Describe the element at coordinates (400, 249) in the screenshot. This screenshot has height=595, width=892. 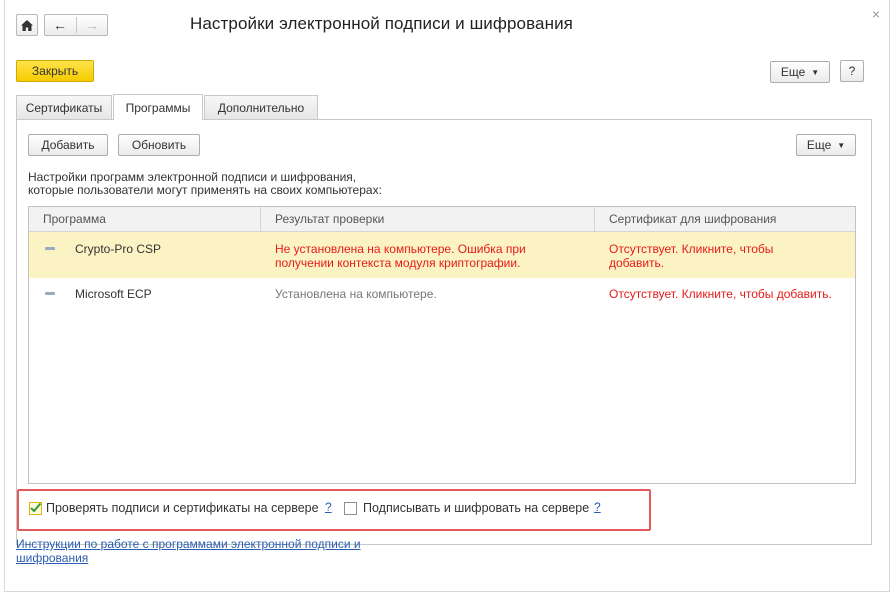
I see `check-result-line-1: Не установлена на компьютере. Ошибка при` at that location.